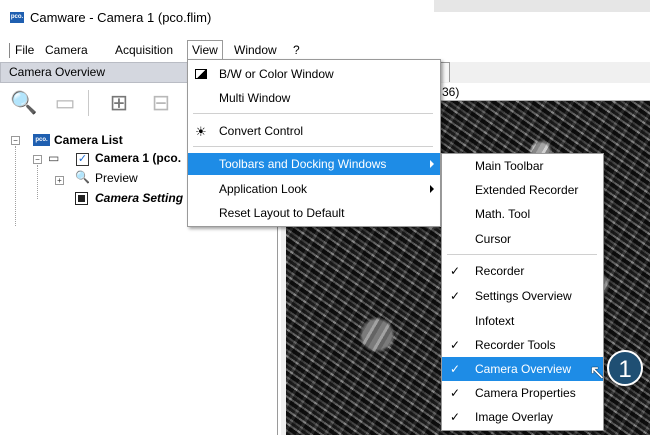  I want to click on menu-acquisition: Acquisition, so click(144, 50).